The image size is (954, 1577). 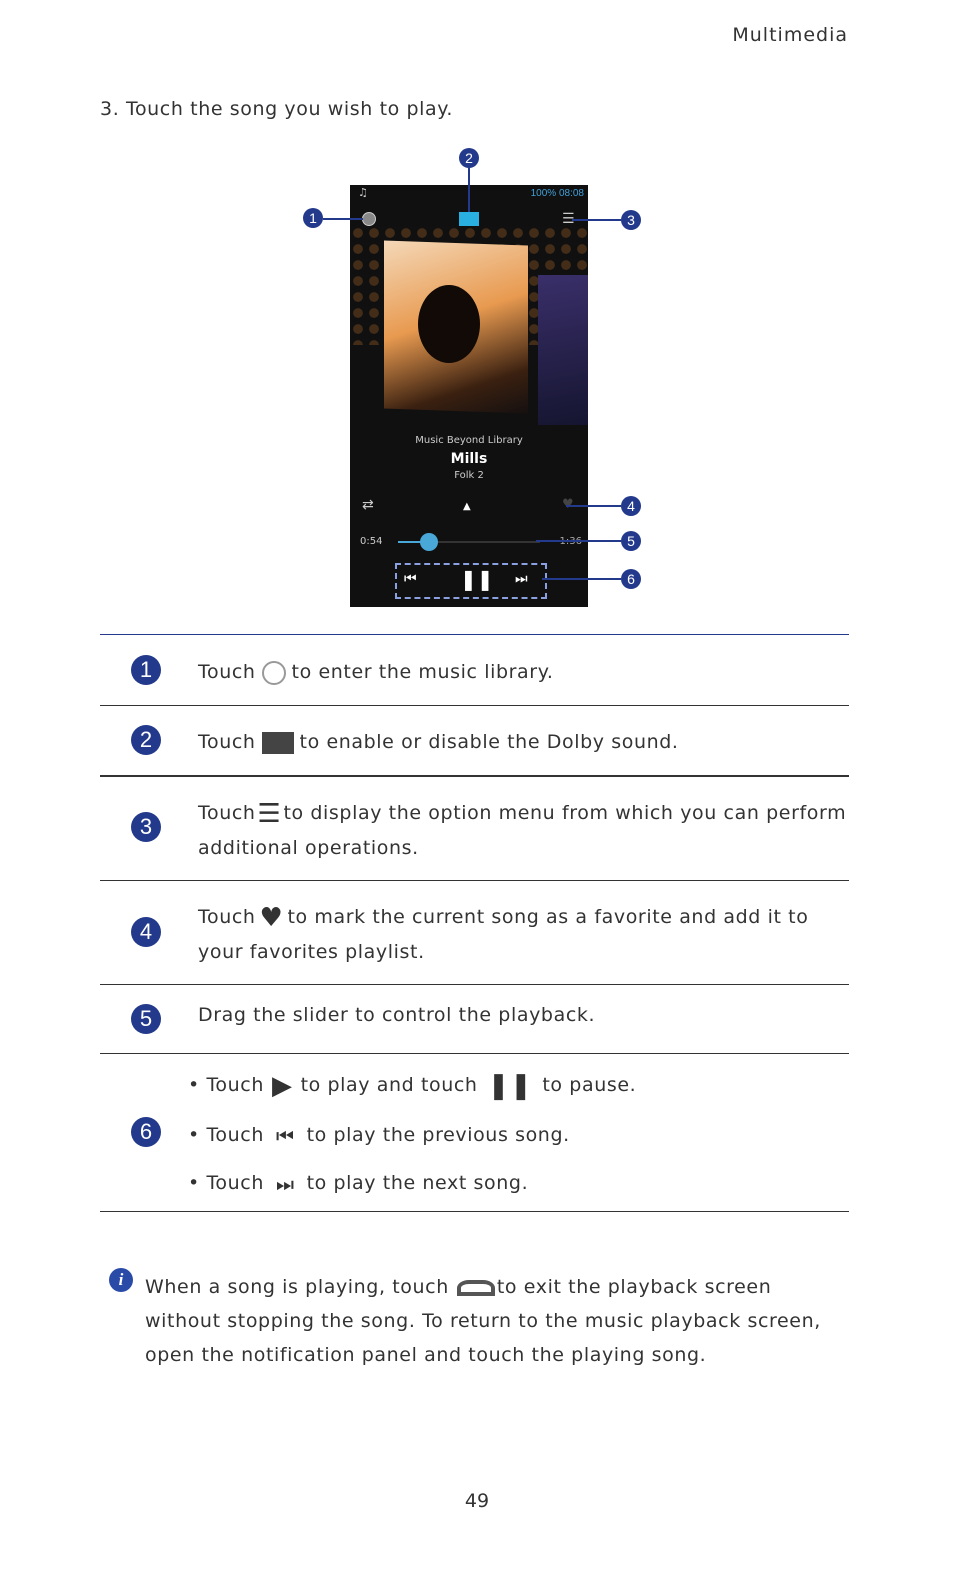 I want to click on row-number: 1, so click(x=146, y=670).